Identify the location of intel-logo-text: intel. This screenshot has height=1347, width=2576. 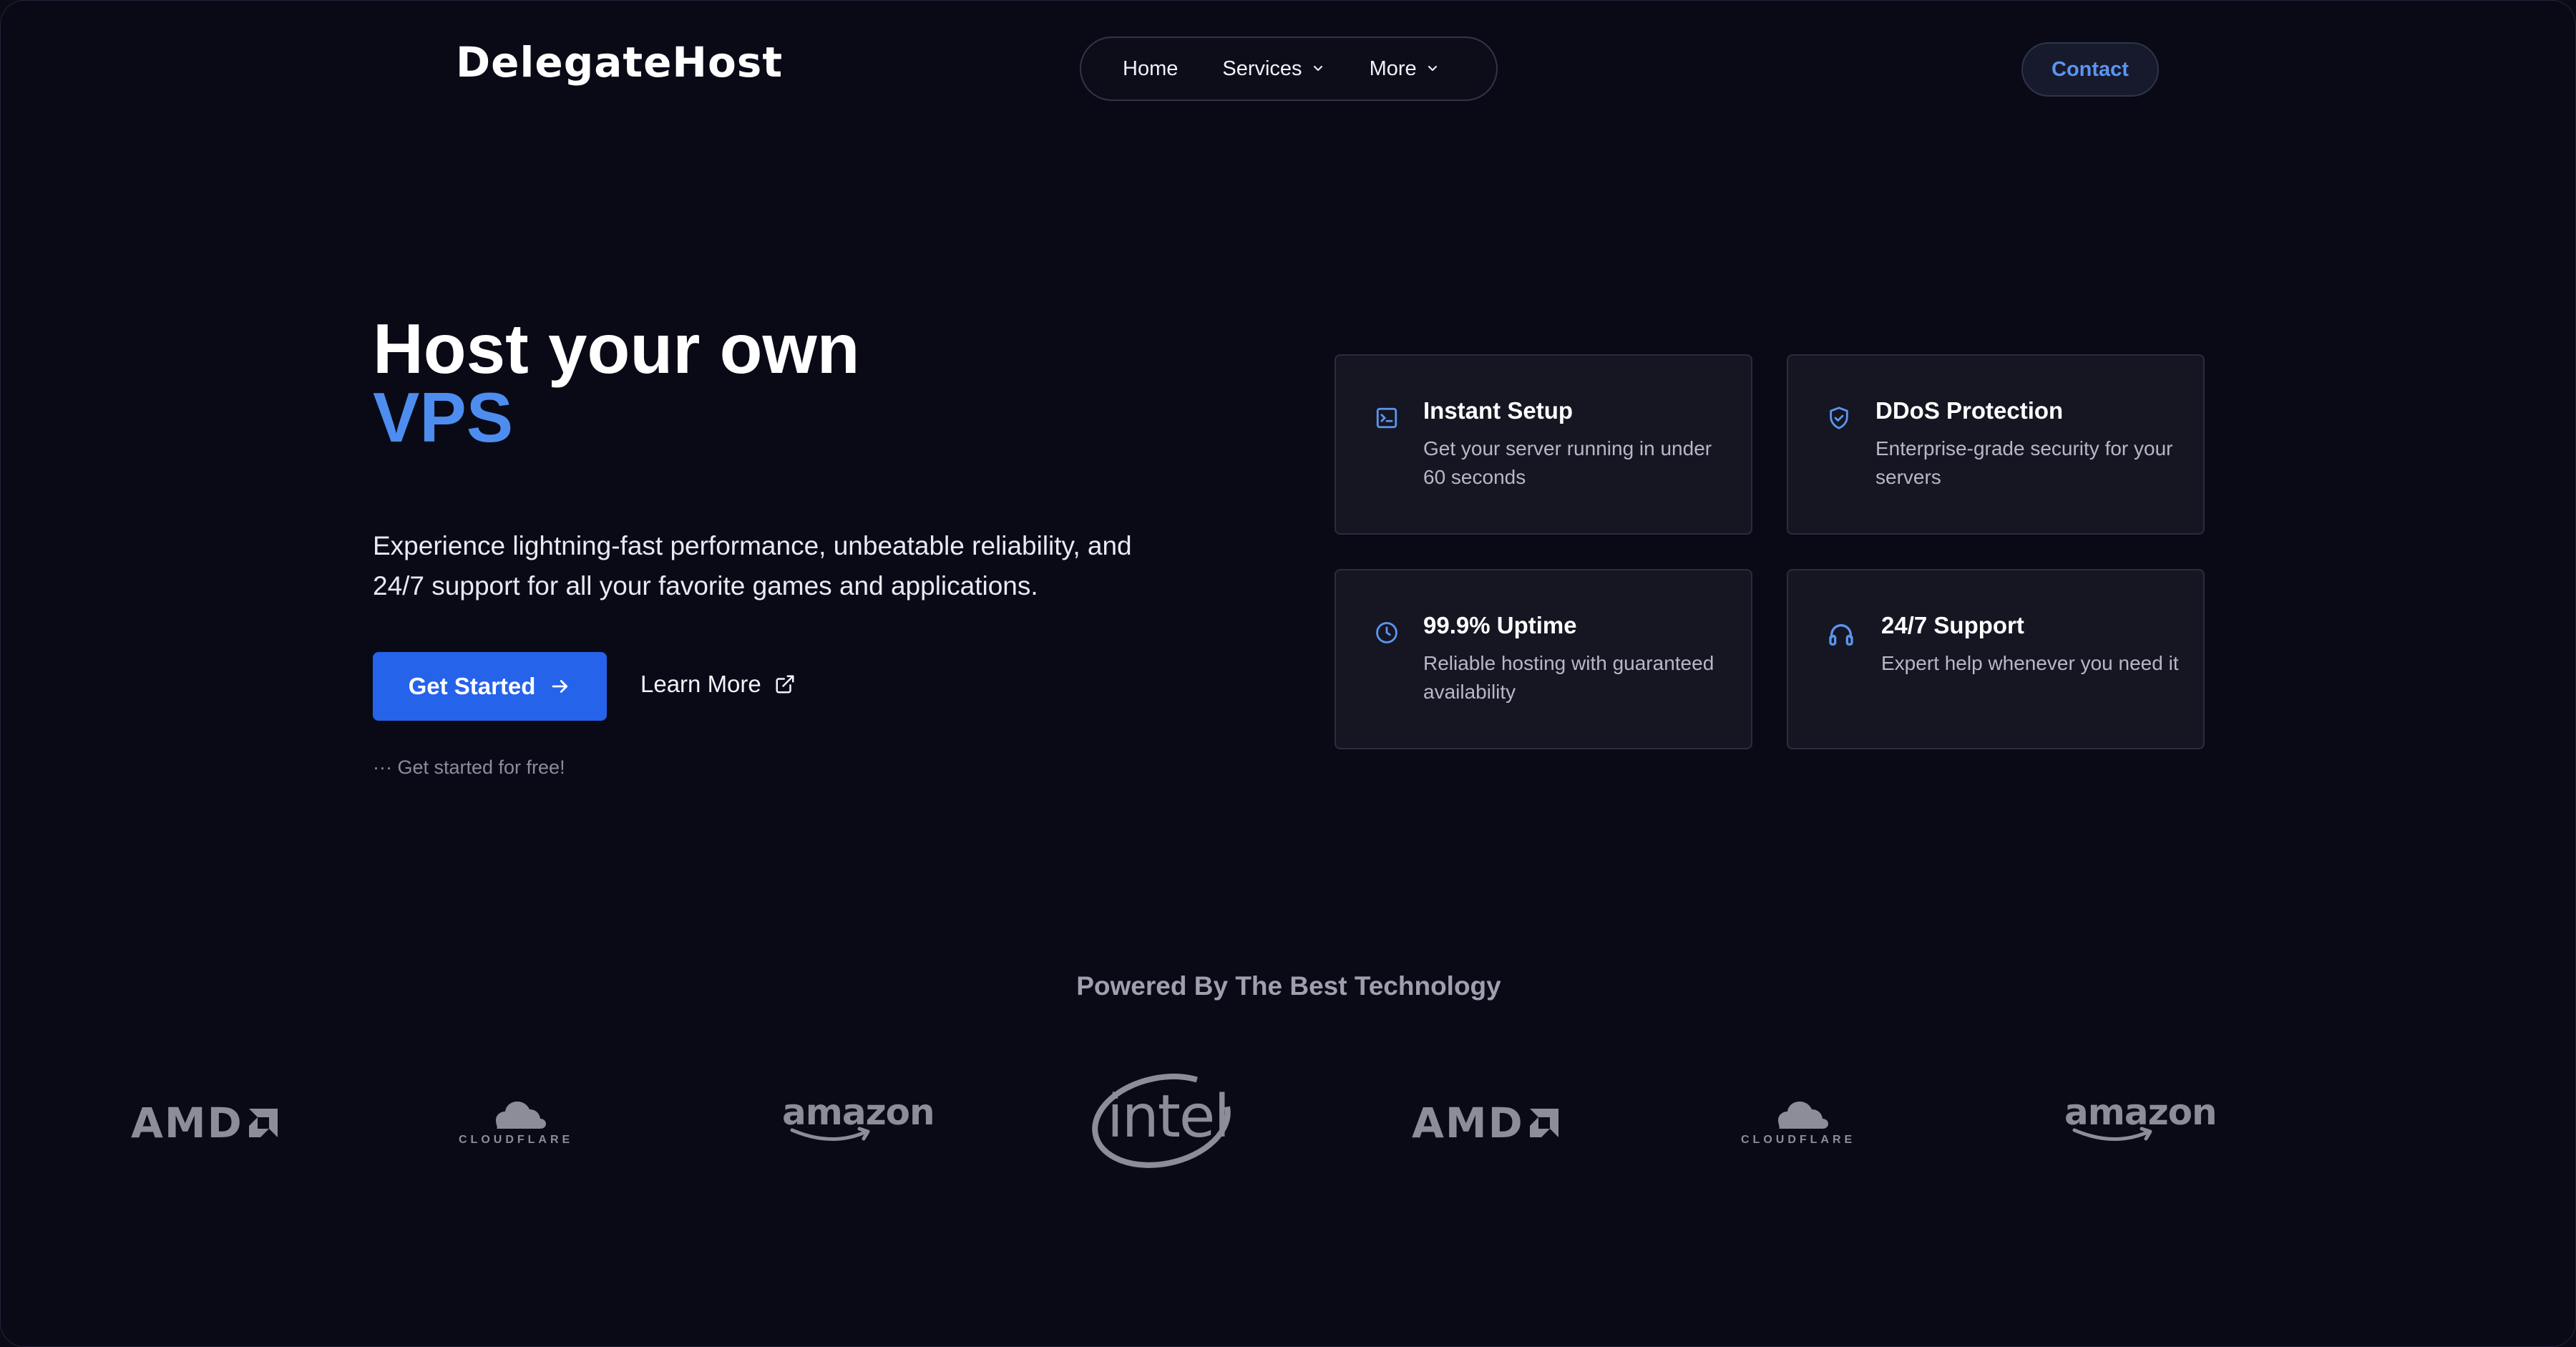
(1168, 1117).